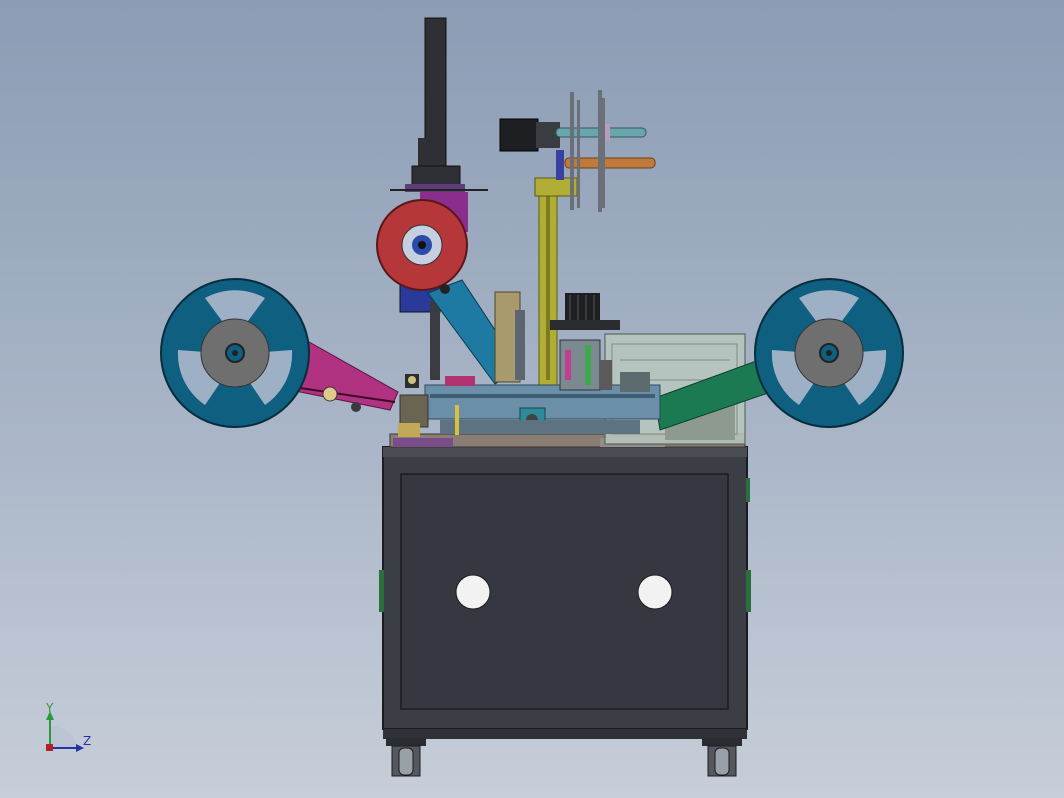  What do you see at coordinates (722, 757) in the screenshot?
I see `caster-wheel-right` at bounding box center [722, 757].